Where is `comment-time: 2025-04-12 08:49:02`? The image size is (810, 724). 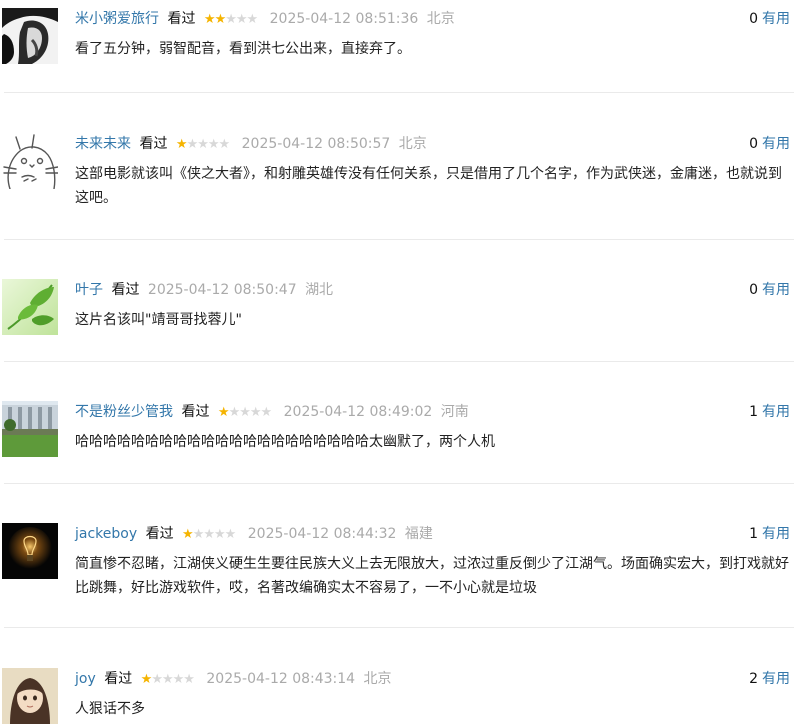 comment-time: 2025-04-12 08:49:02 is located at coordinates (358, 412).